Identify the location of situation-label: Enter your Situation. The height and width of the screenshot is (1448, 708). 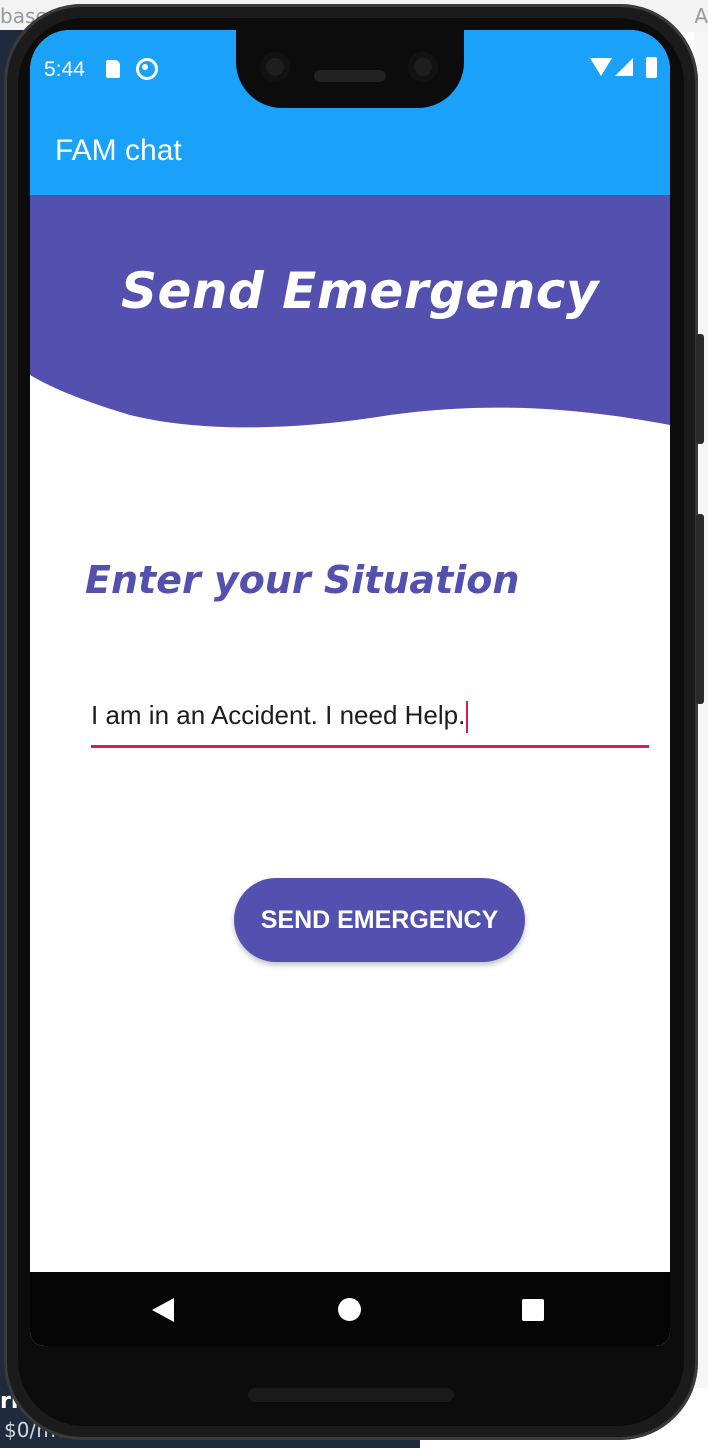
(302, 580).